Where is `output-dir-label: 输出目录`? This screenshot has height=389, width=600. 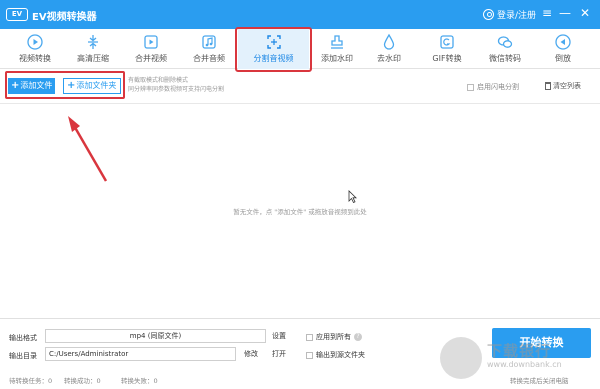
output-dir-label: 输出目录 is located at coordinates (23, 356).